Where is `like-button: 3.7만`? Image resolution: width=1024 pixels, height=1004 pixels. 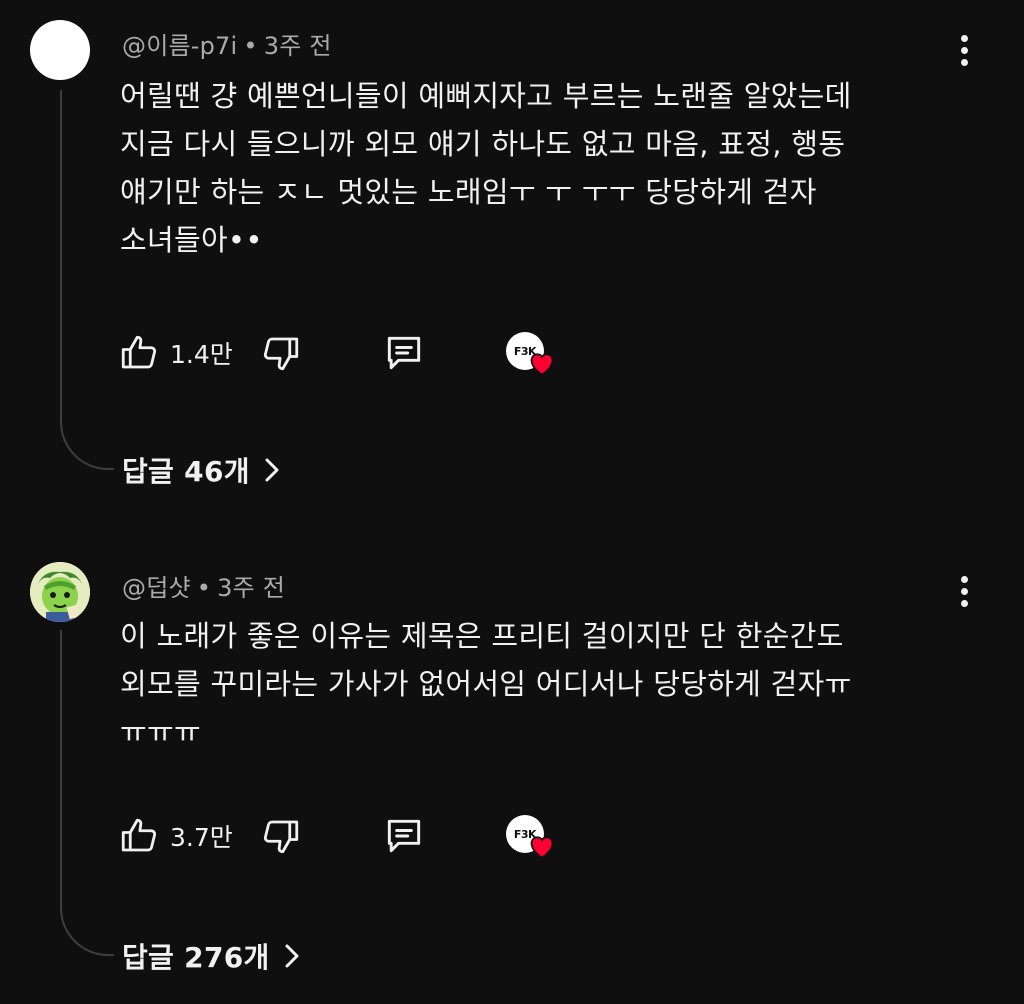 like-button: 3.7만 is located at coordinates (175, 836).